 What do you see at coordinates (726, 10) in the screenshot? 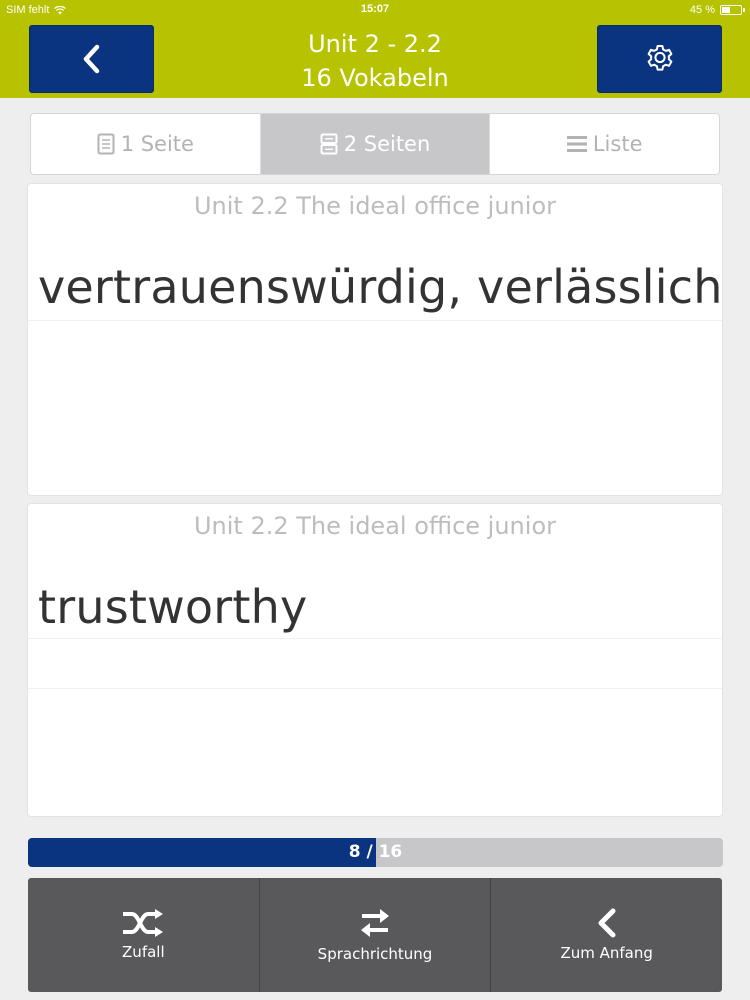
I see `battery-level` at bounding box center [726, 10].